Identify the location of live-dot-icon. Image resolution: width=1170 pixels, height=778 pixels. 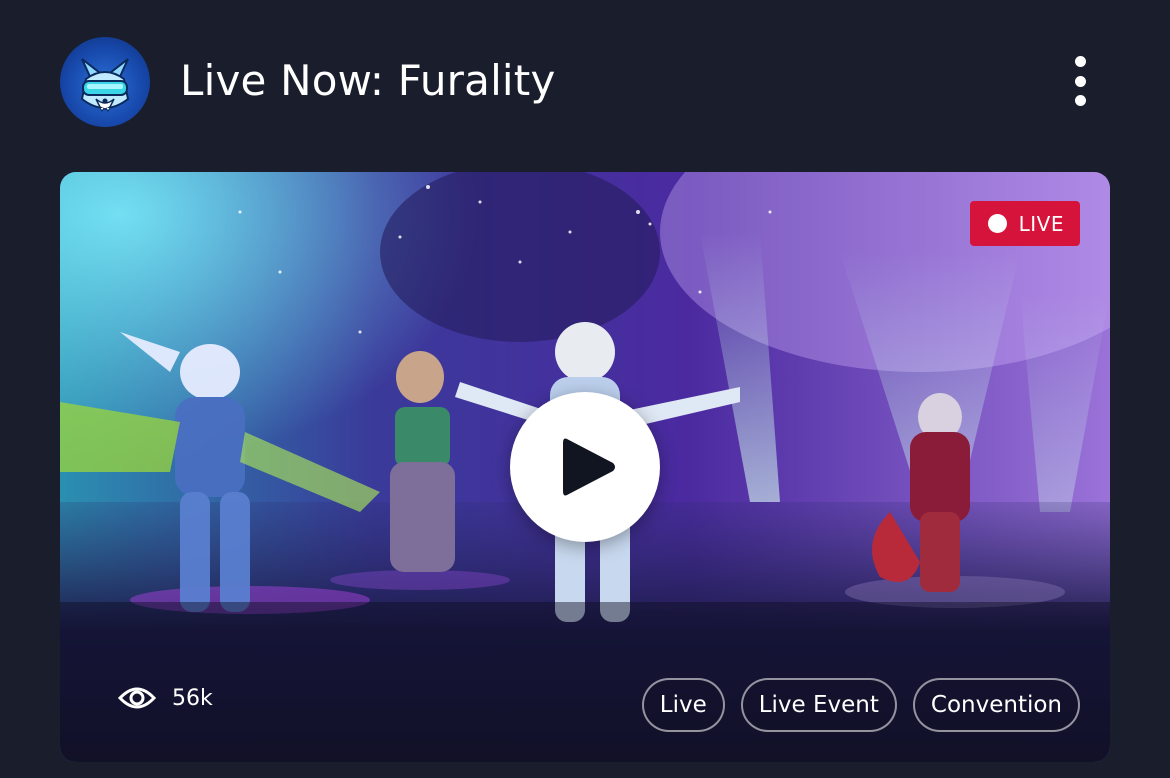
(997, 223).